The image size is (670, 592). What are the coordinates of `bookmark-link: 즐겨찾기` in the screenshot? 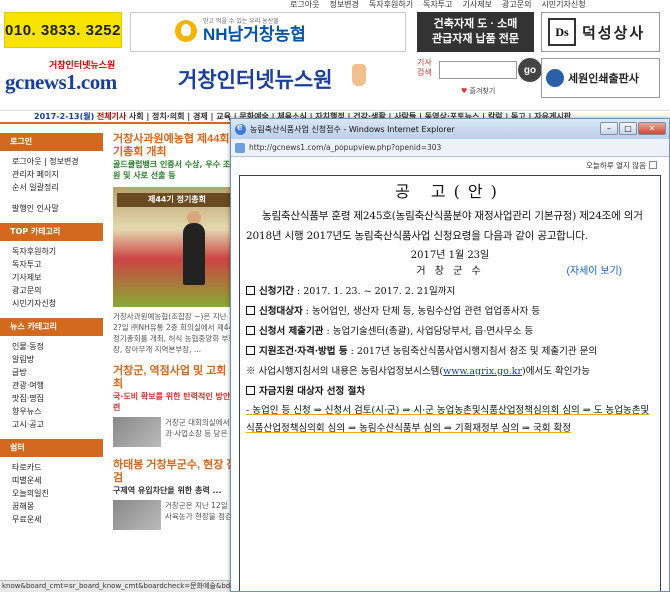 It's located at (478, 91).